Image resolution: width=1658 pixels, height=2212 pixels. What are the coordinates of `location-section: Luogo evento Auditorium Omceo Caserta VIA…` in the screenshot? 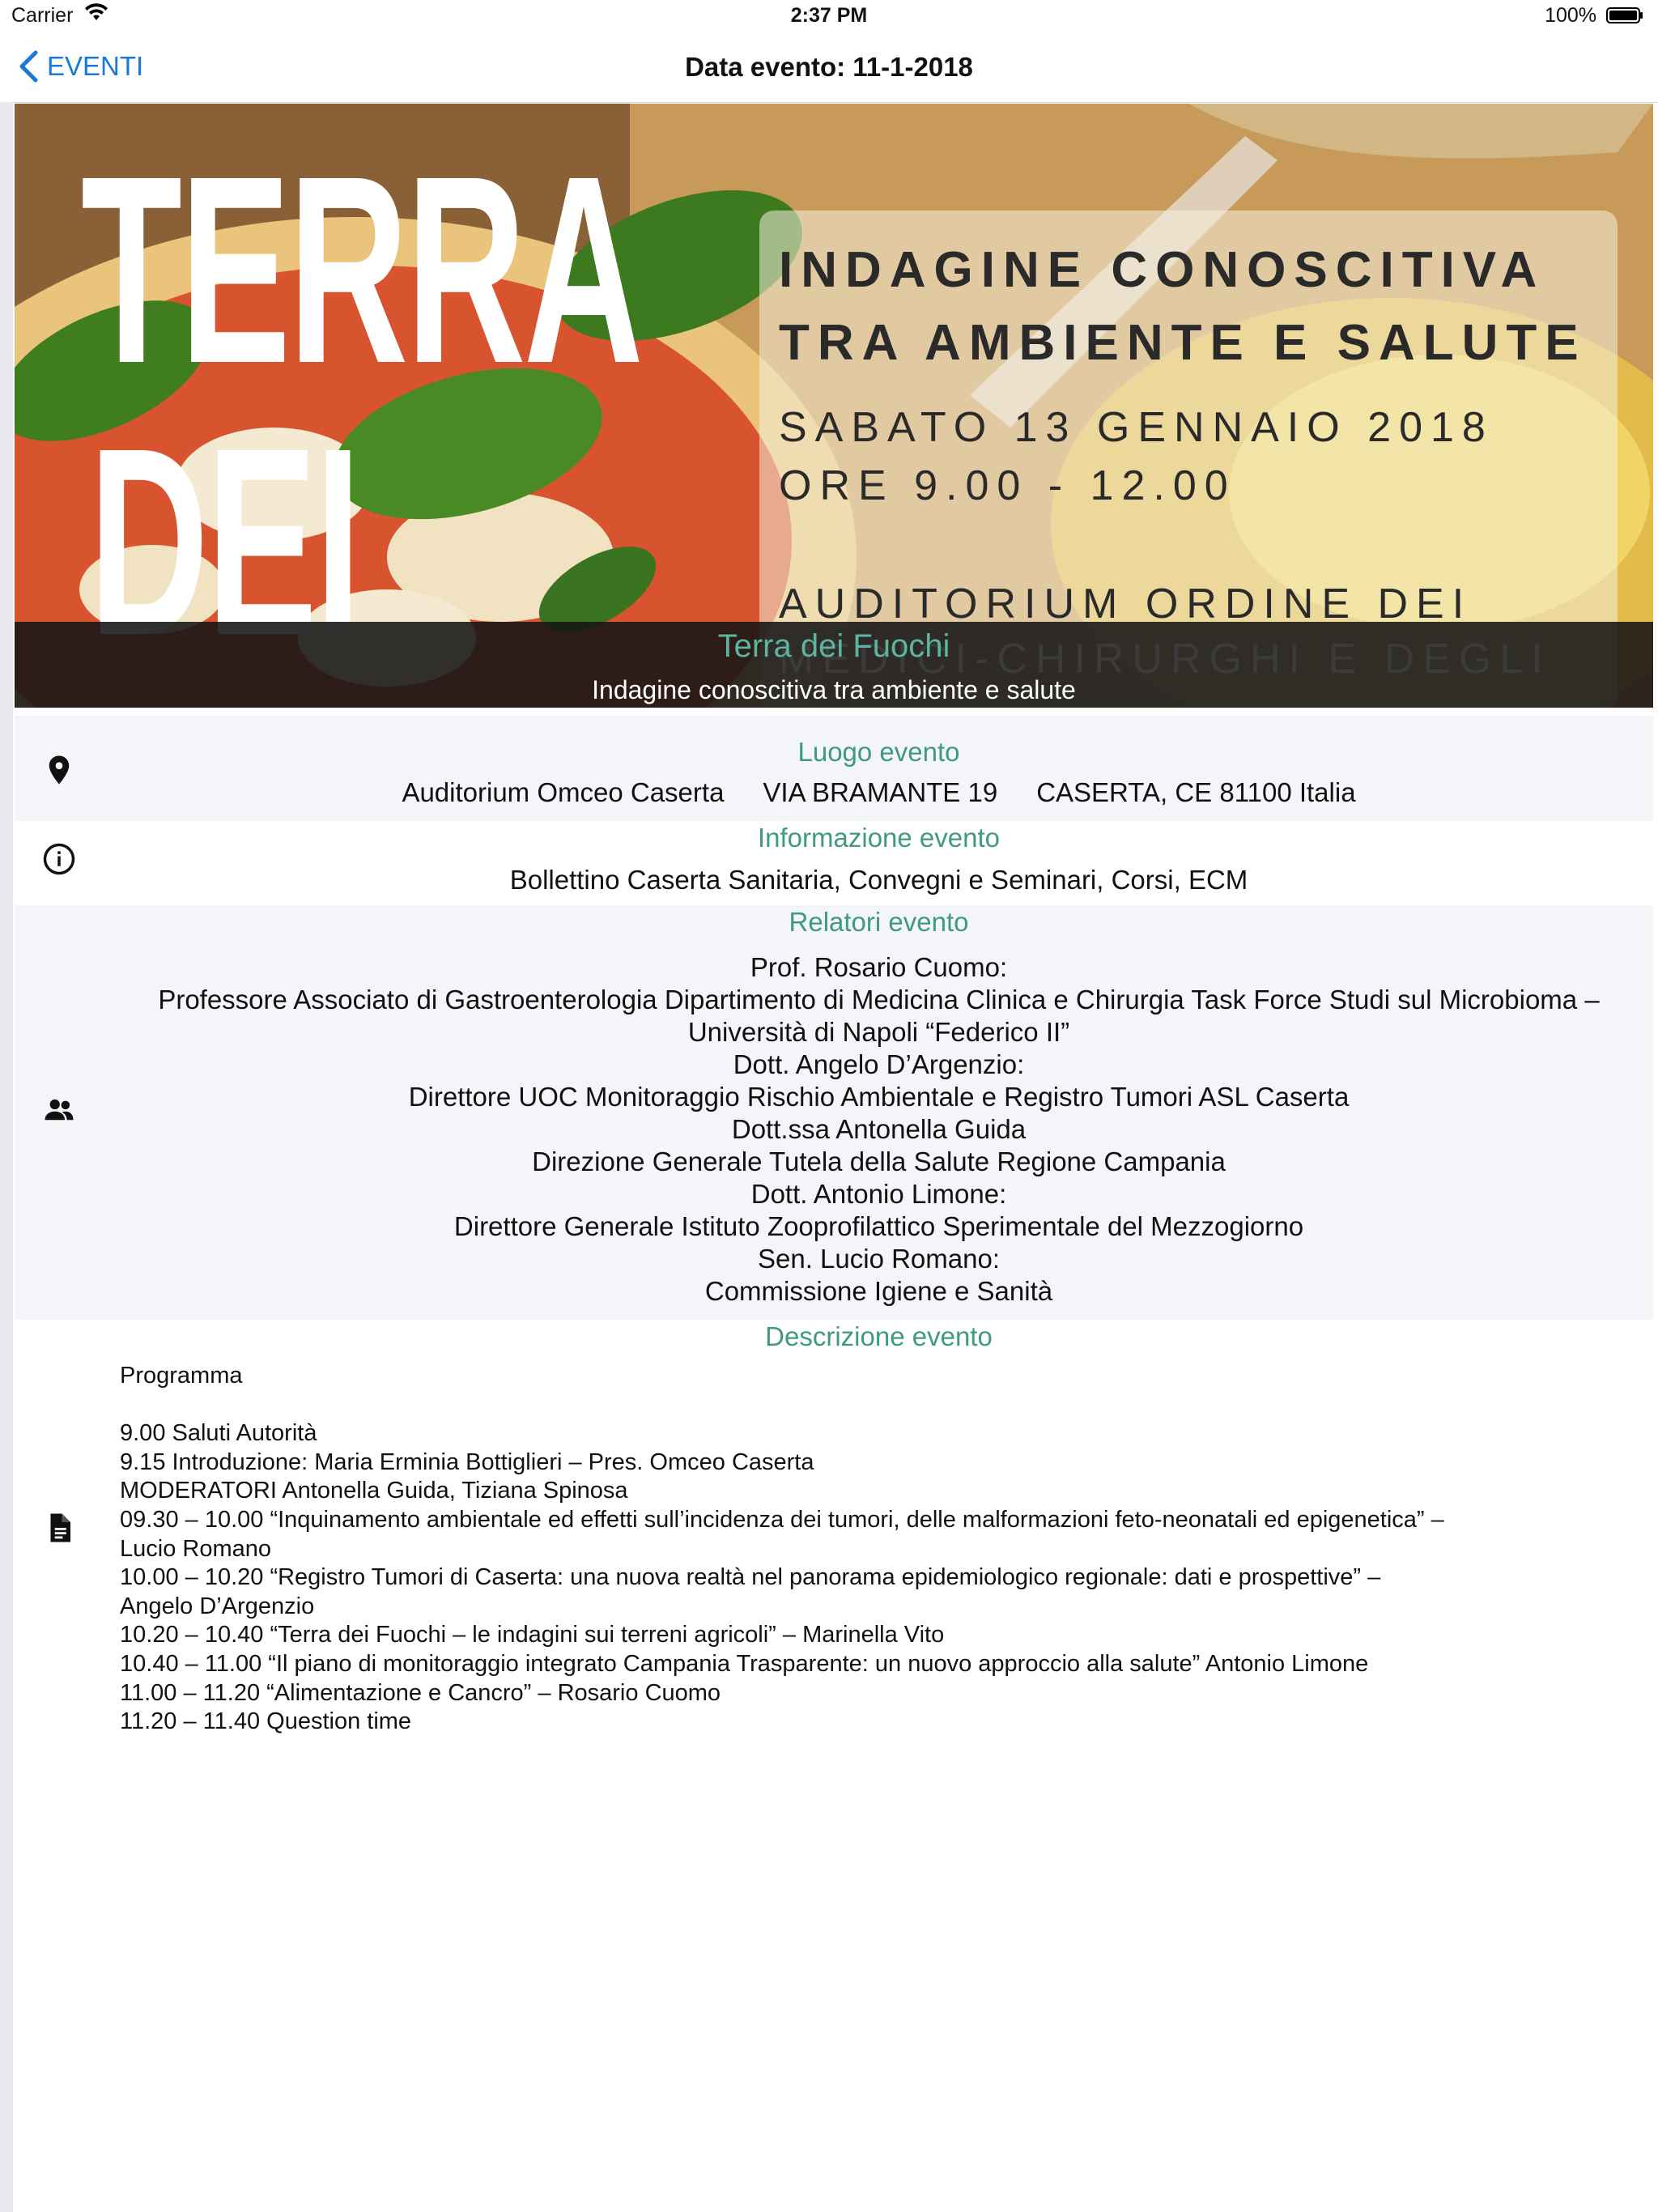 It's located at (834, 769).